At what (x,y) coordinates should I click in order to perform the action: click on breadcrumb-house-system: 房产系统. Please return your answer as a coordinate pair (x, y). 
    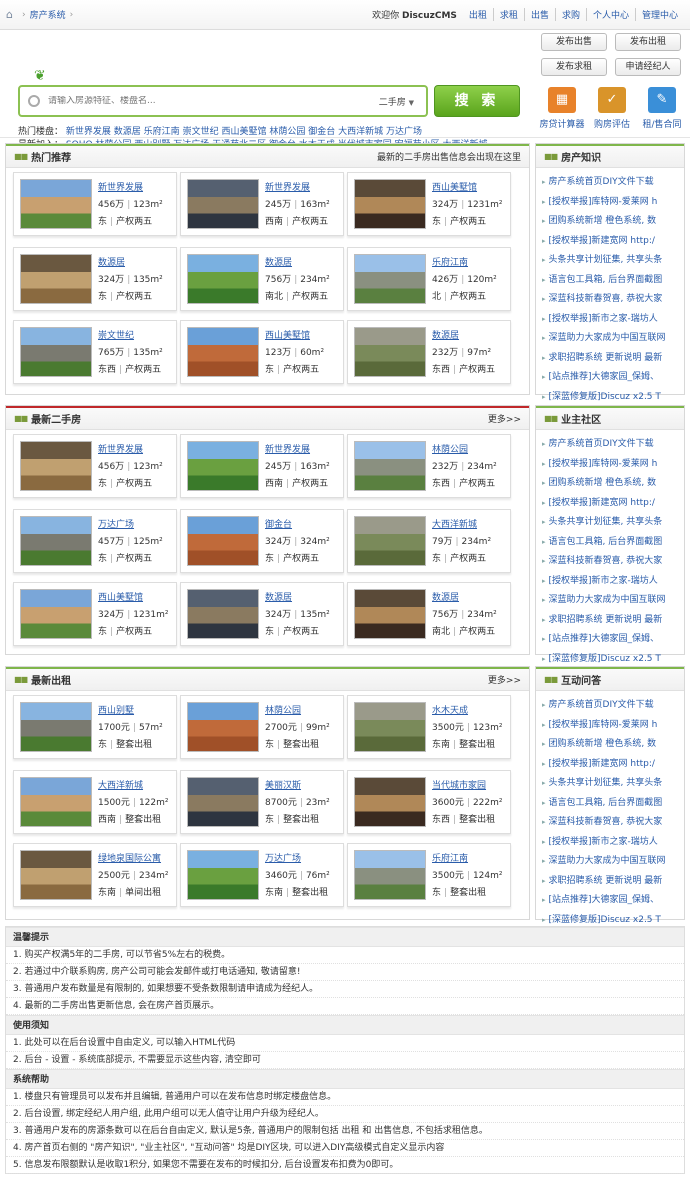
    Looking at the image, I should click on (48, 14).